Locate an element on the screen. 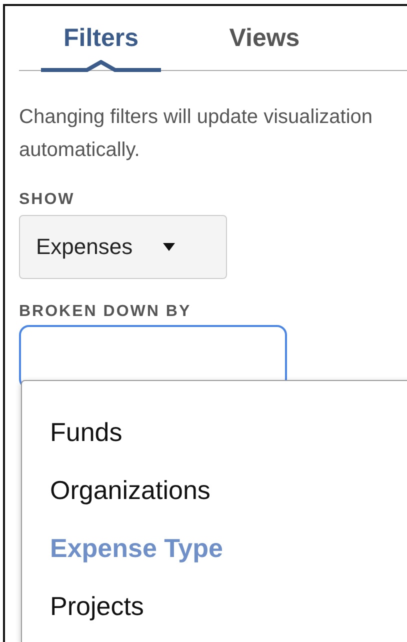  tab: Views is located at coordinates (264, 31).